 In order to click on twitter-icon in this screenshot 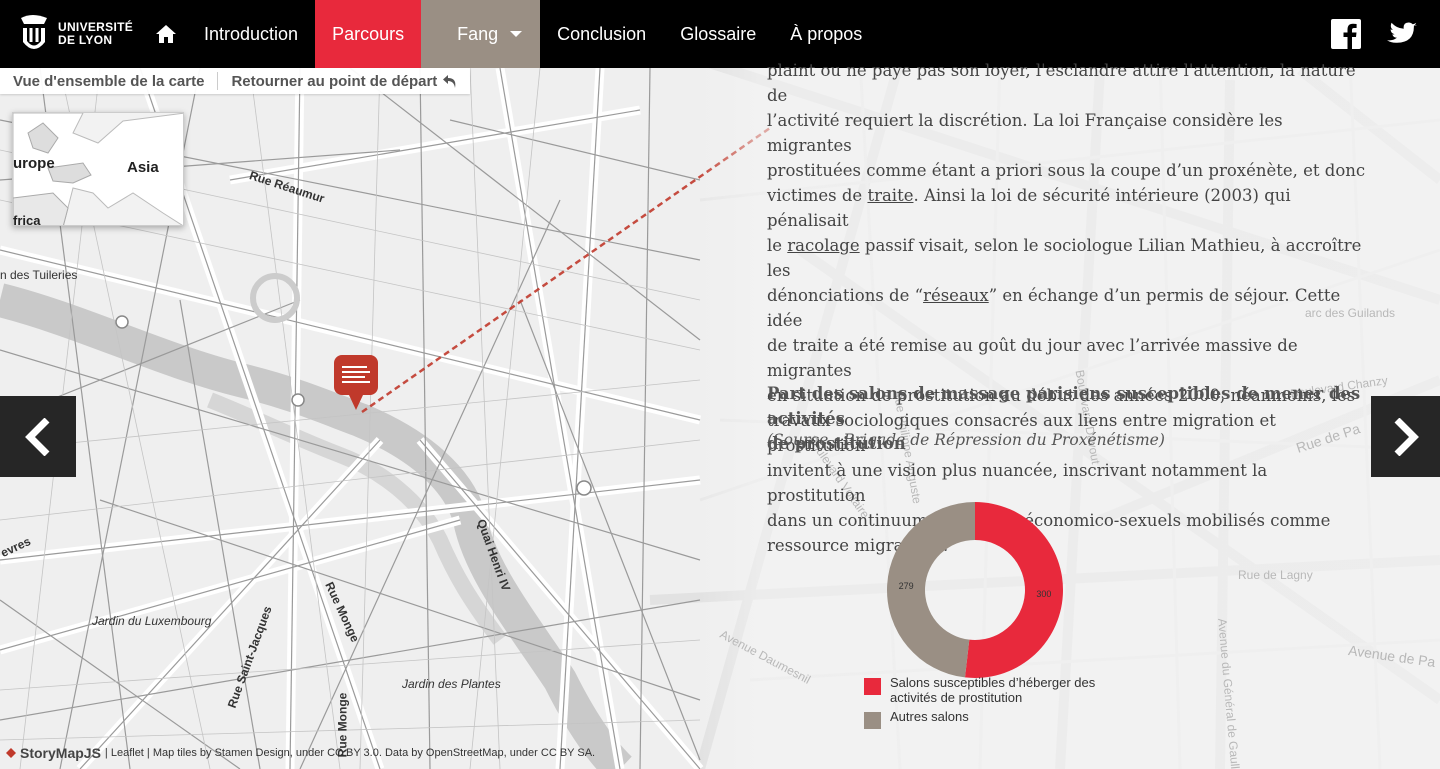, I will do `click(1402, 32)`.